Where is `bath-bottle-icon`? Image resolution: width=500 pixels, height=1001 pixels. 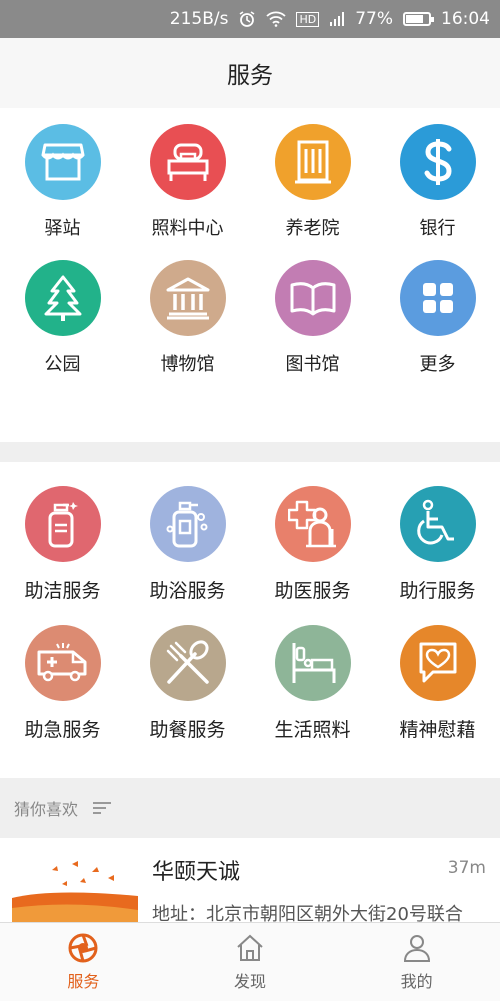 bath-bottle-icon is located at coordinates (187, 524).